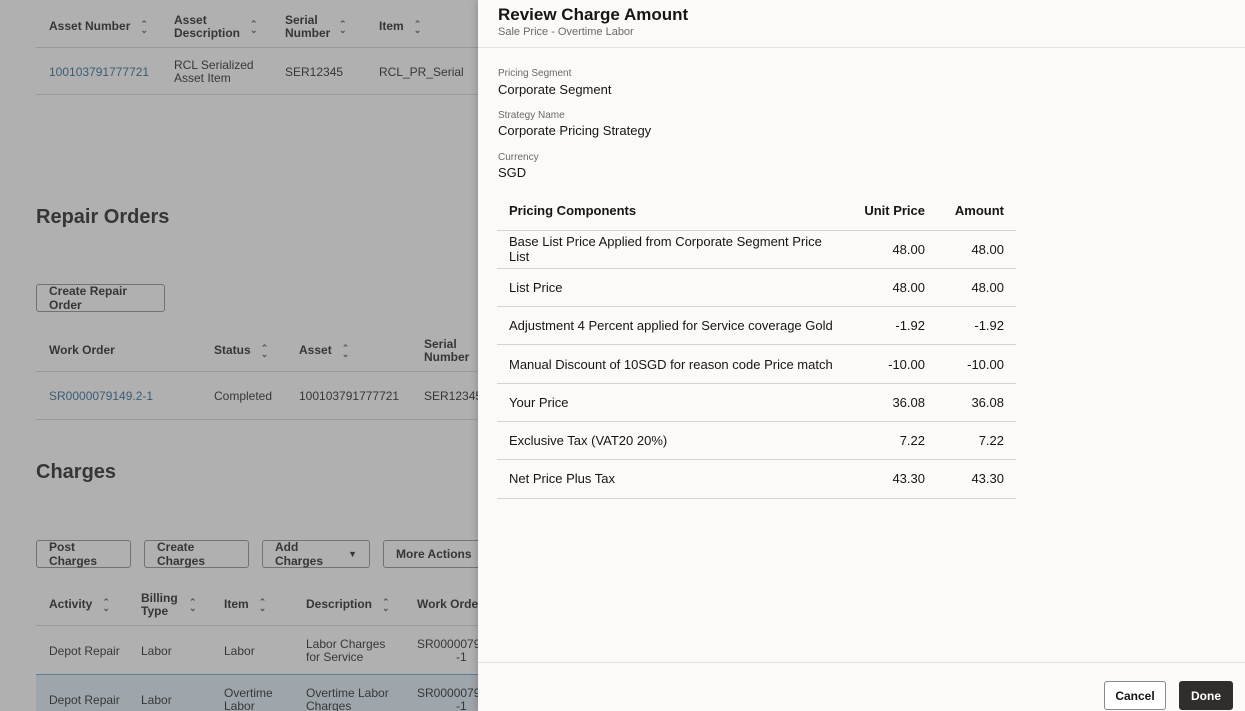 The height and width of the screenshot is (711, 1245). I want to click on amount-cell: -10.00, so click(976, 364).